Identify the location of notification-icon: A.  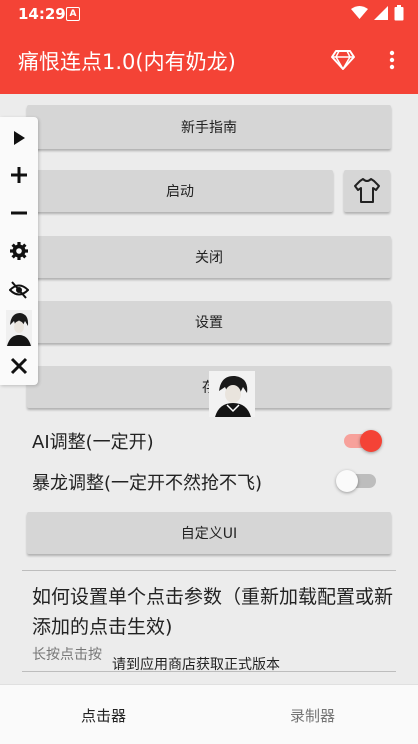
(73, 14).